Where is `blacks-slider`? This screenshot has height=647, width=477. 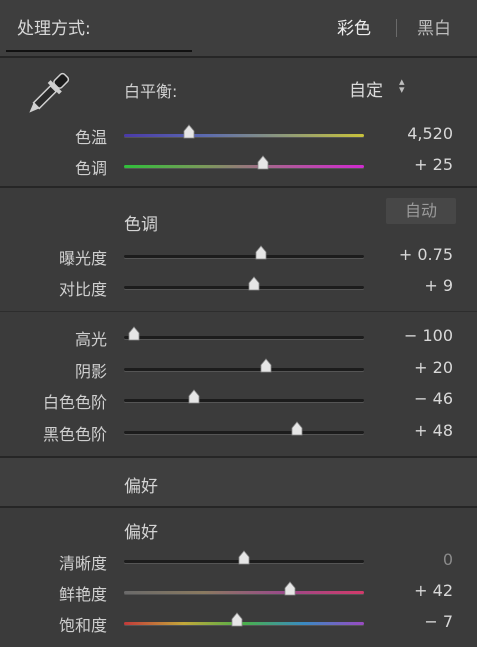
blacks-slider is located at coordinates (244, 428).